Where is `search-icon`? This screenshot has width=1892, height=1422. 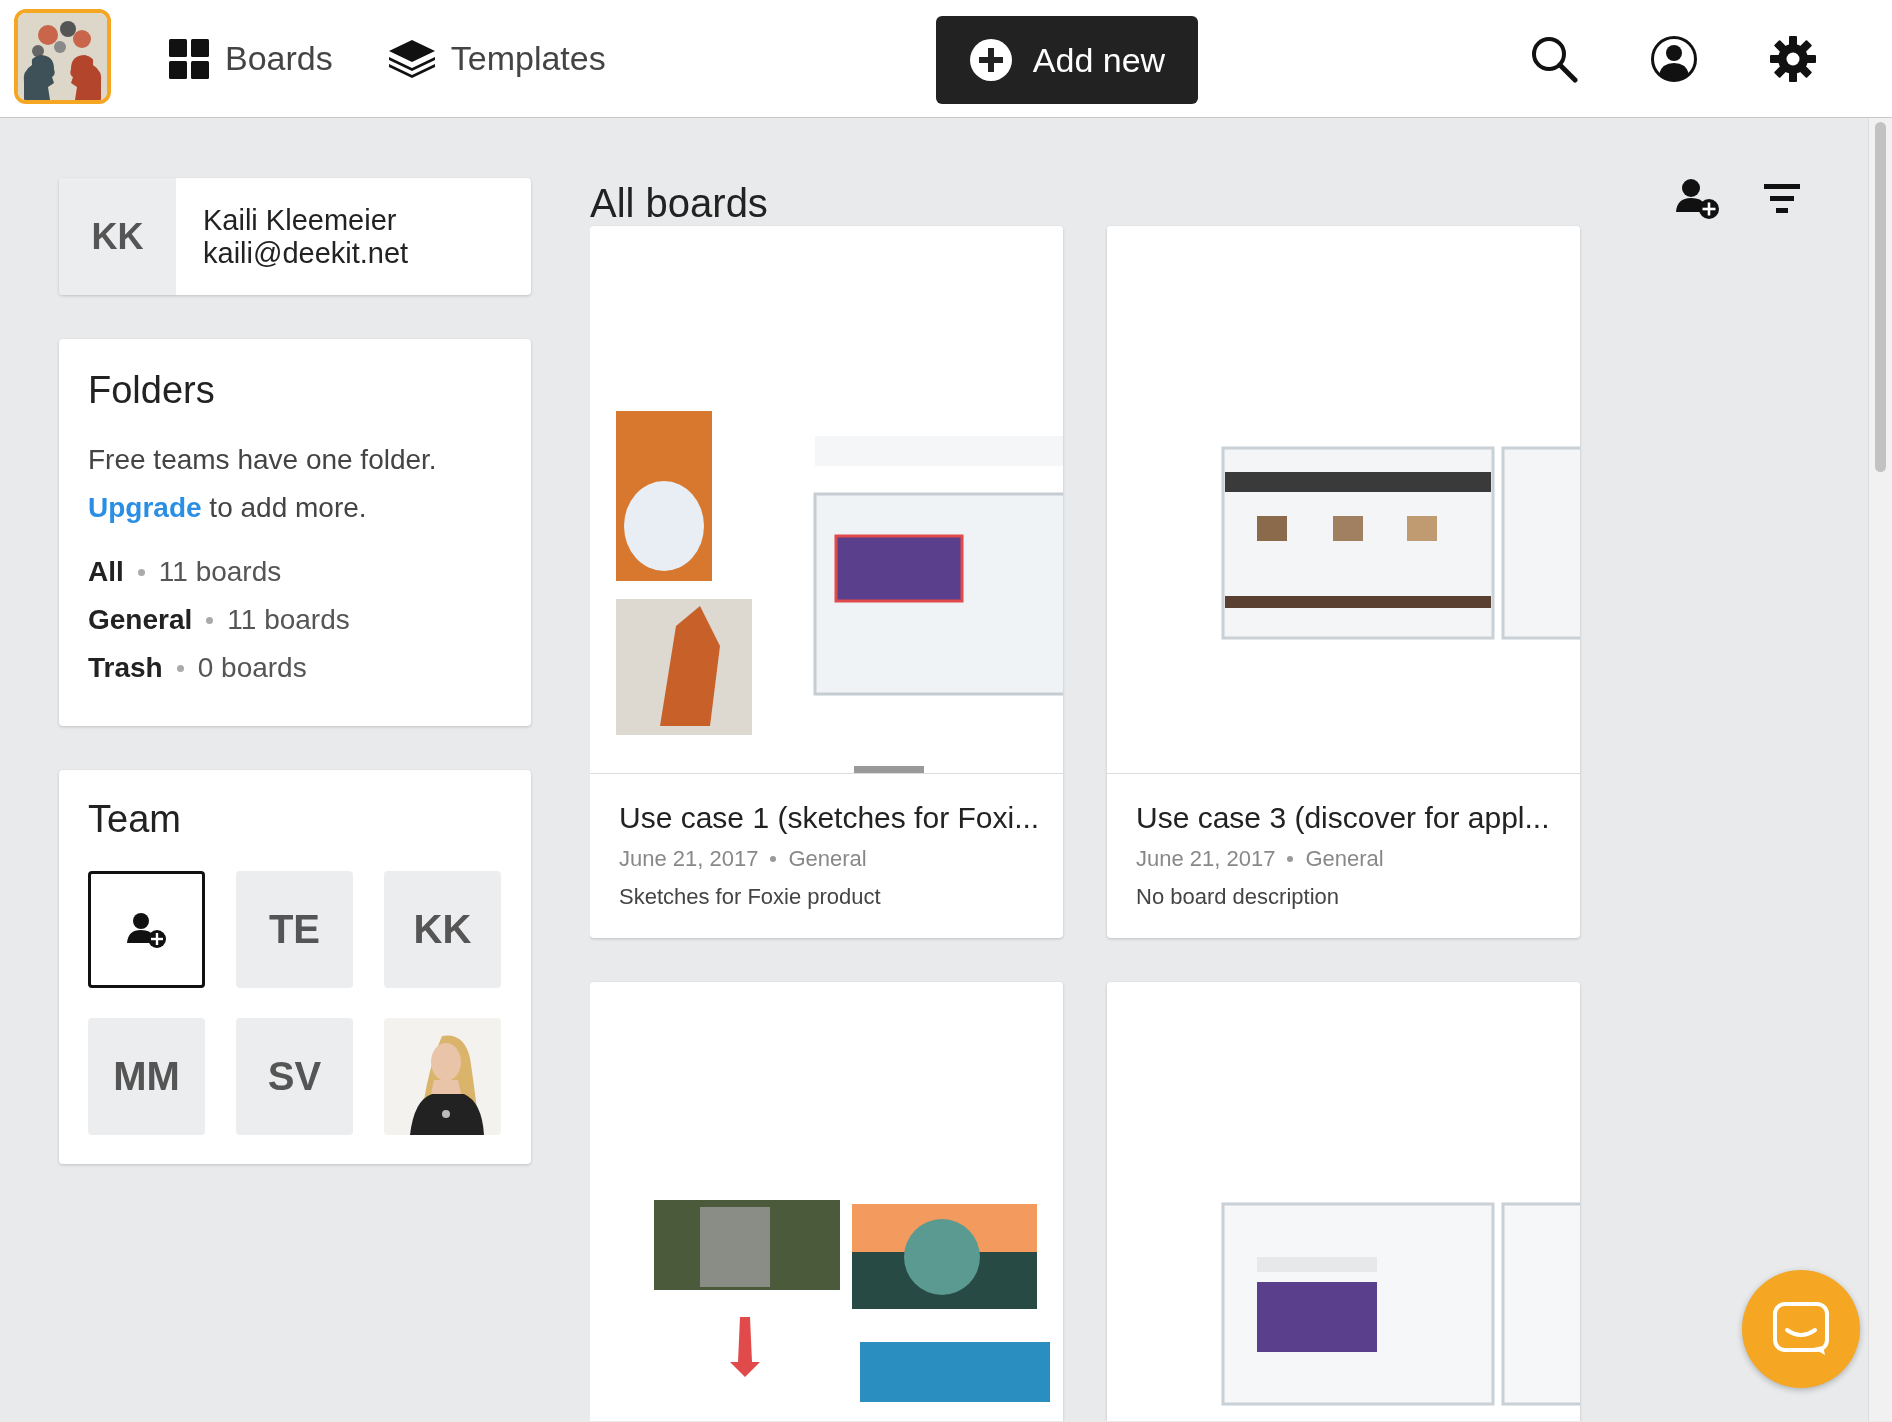
search-icon is located at coordinates (1554, 58).